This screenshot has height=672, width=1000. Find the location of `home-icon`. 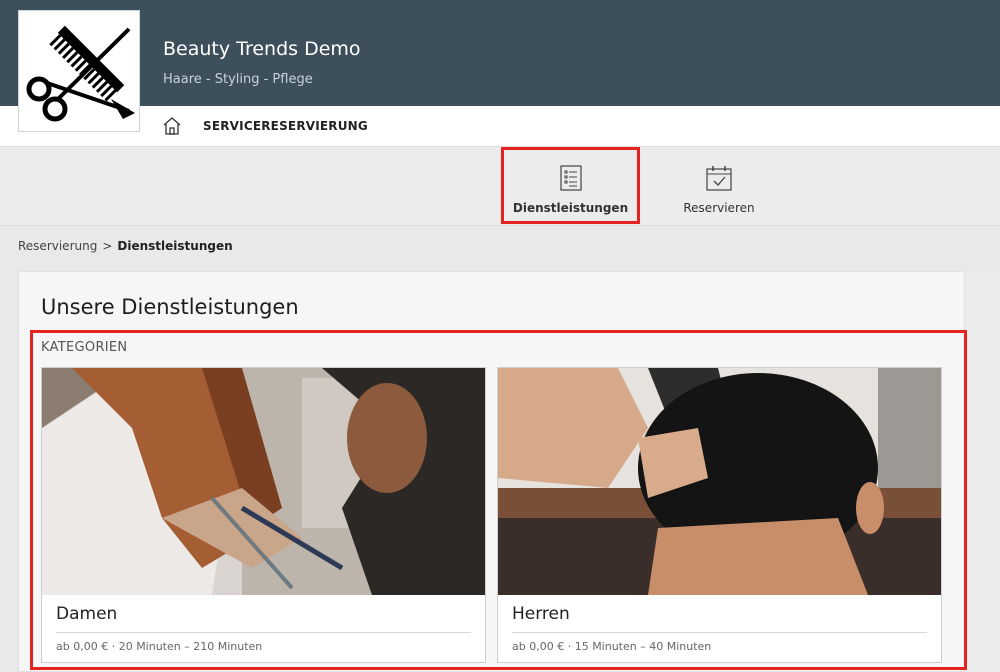

home-icon is located at coordinates (172, 126).